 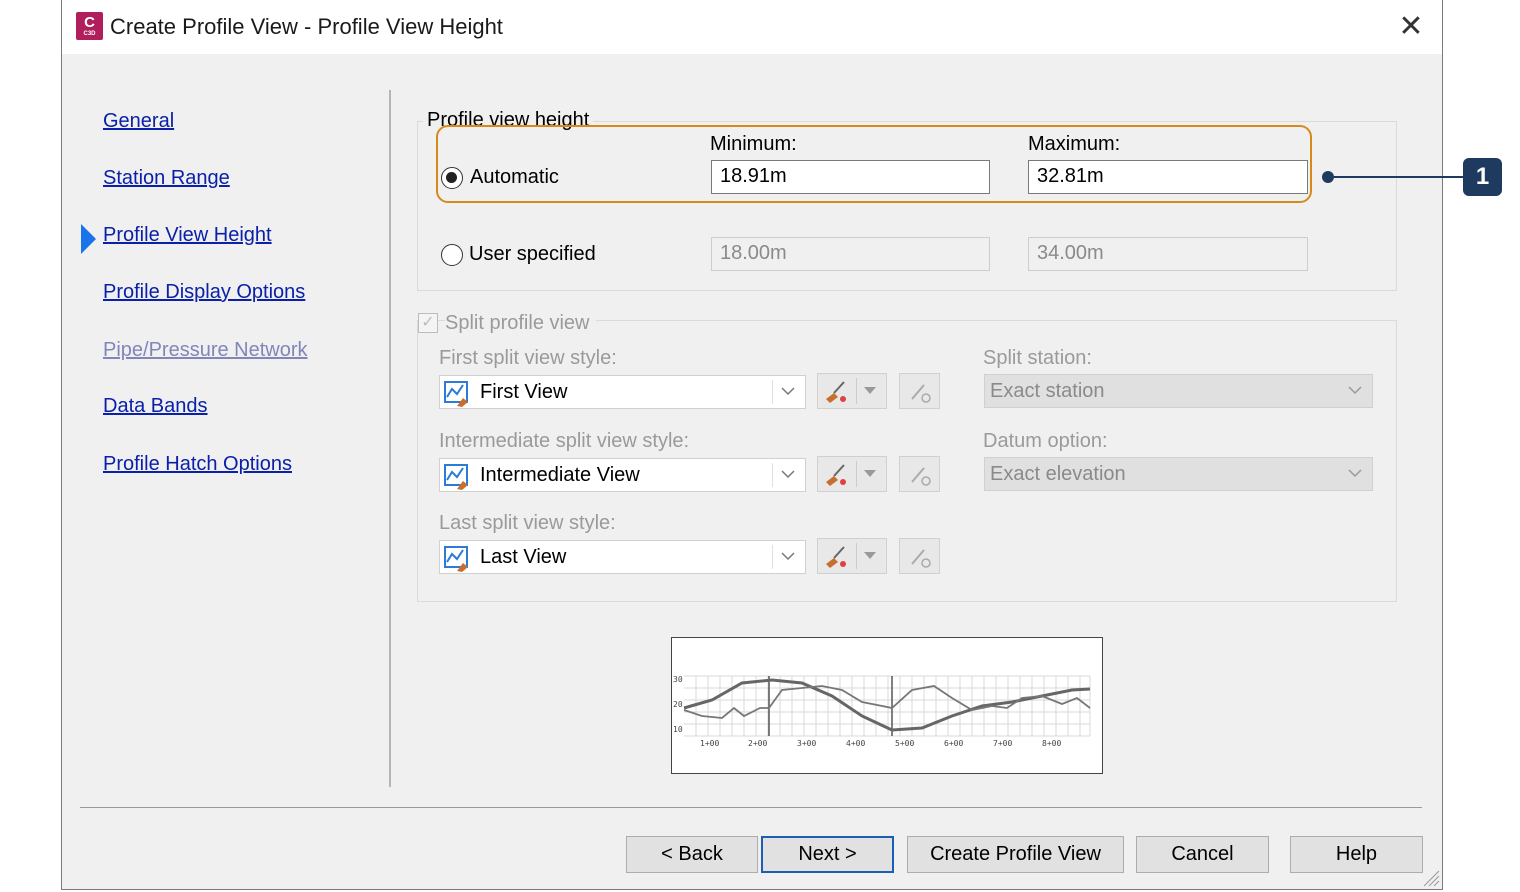 I want to click on current-step-arrow-icon, so click(x=88, y=239).